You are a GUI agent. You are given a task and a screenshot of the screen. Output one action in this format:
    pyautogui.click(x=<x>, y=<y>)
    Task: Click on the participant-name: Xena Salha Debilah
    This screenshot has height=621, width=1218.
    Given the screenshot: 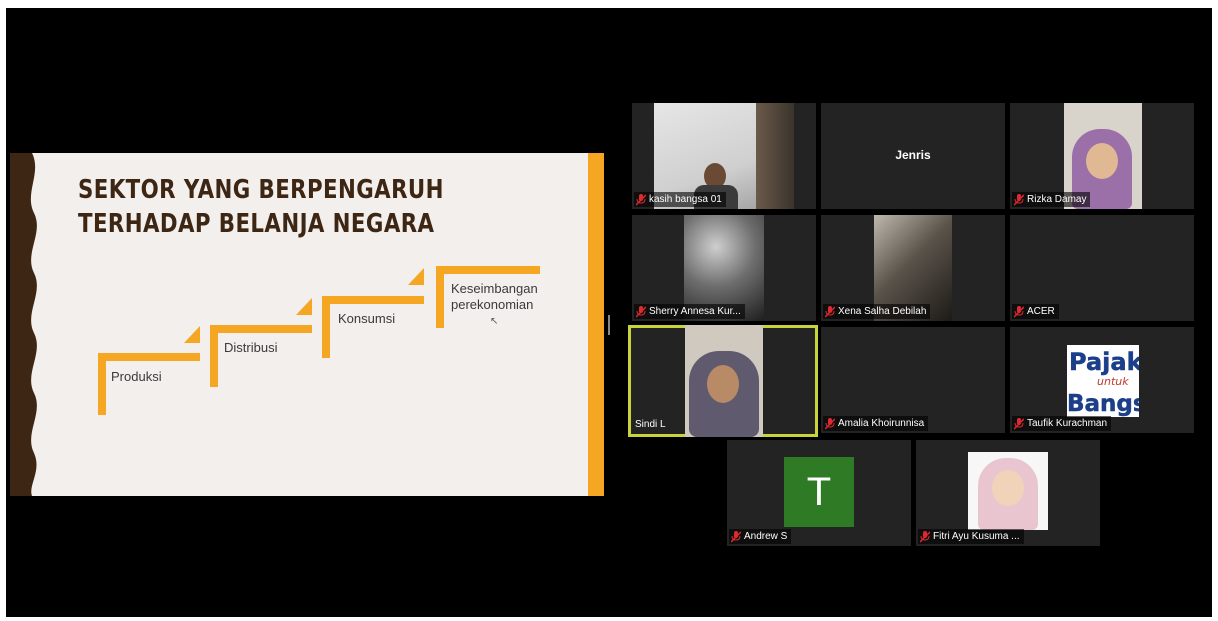 What is the action you would take?
    pyautogui.click(x=882, y=311)
    